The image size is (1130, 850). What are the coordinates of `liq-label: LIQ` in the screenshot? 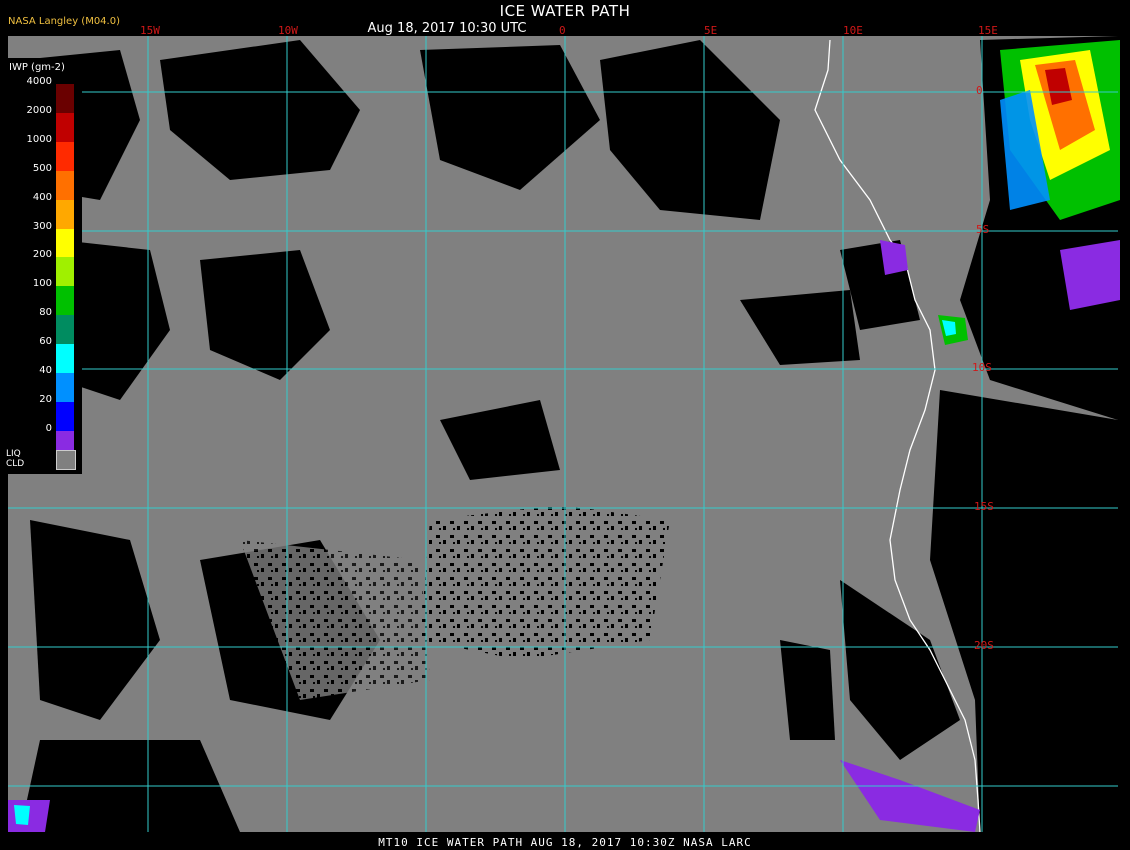 It's located at (13, 454).